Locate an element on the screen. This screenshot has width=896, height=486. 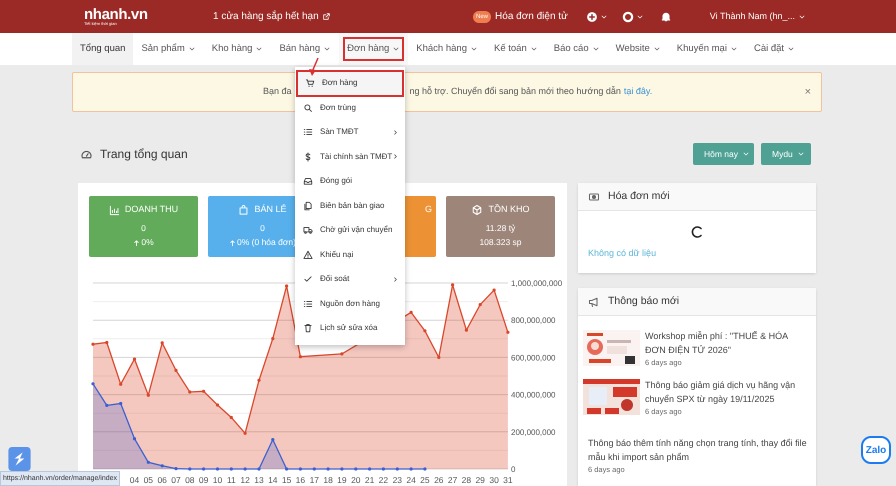
nav-tab: Đơn hàng is located at coordinates (373, 49).